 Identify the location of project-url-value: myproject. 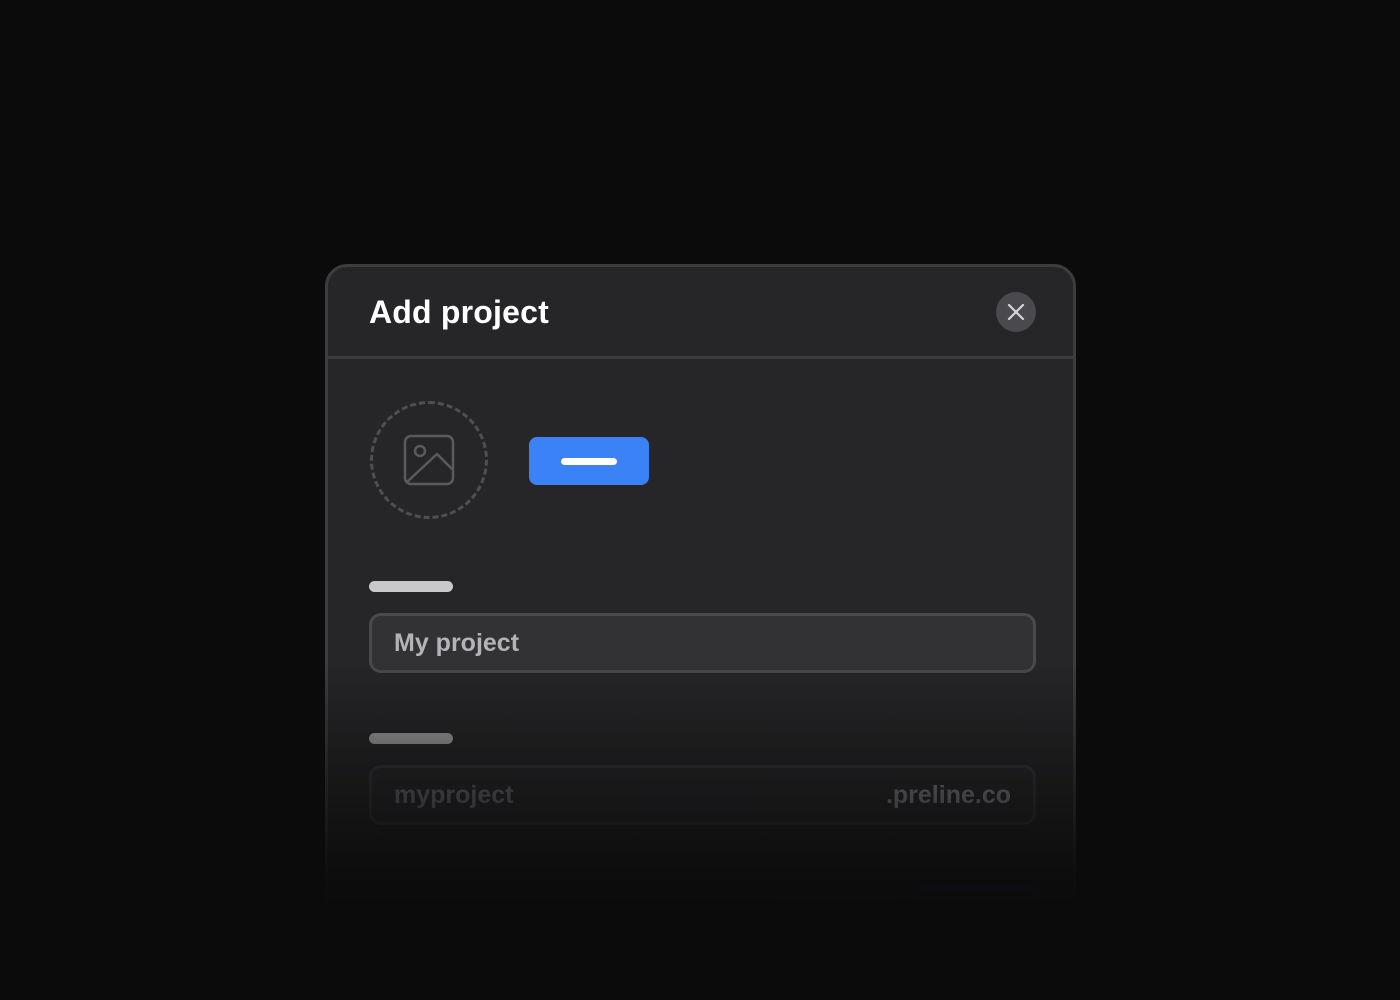
(454, 794).